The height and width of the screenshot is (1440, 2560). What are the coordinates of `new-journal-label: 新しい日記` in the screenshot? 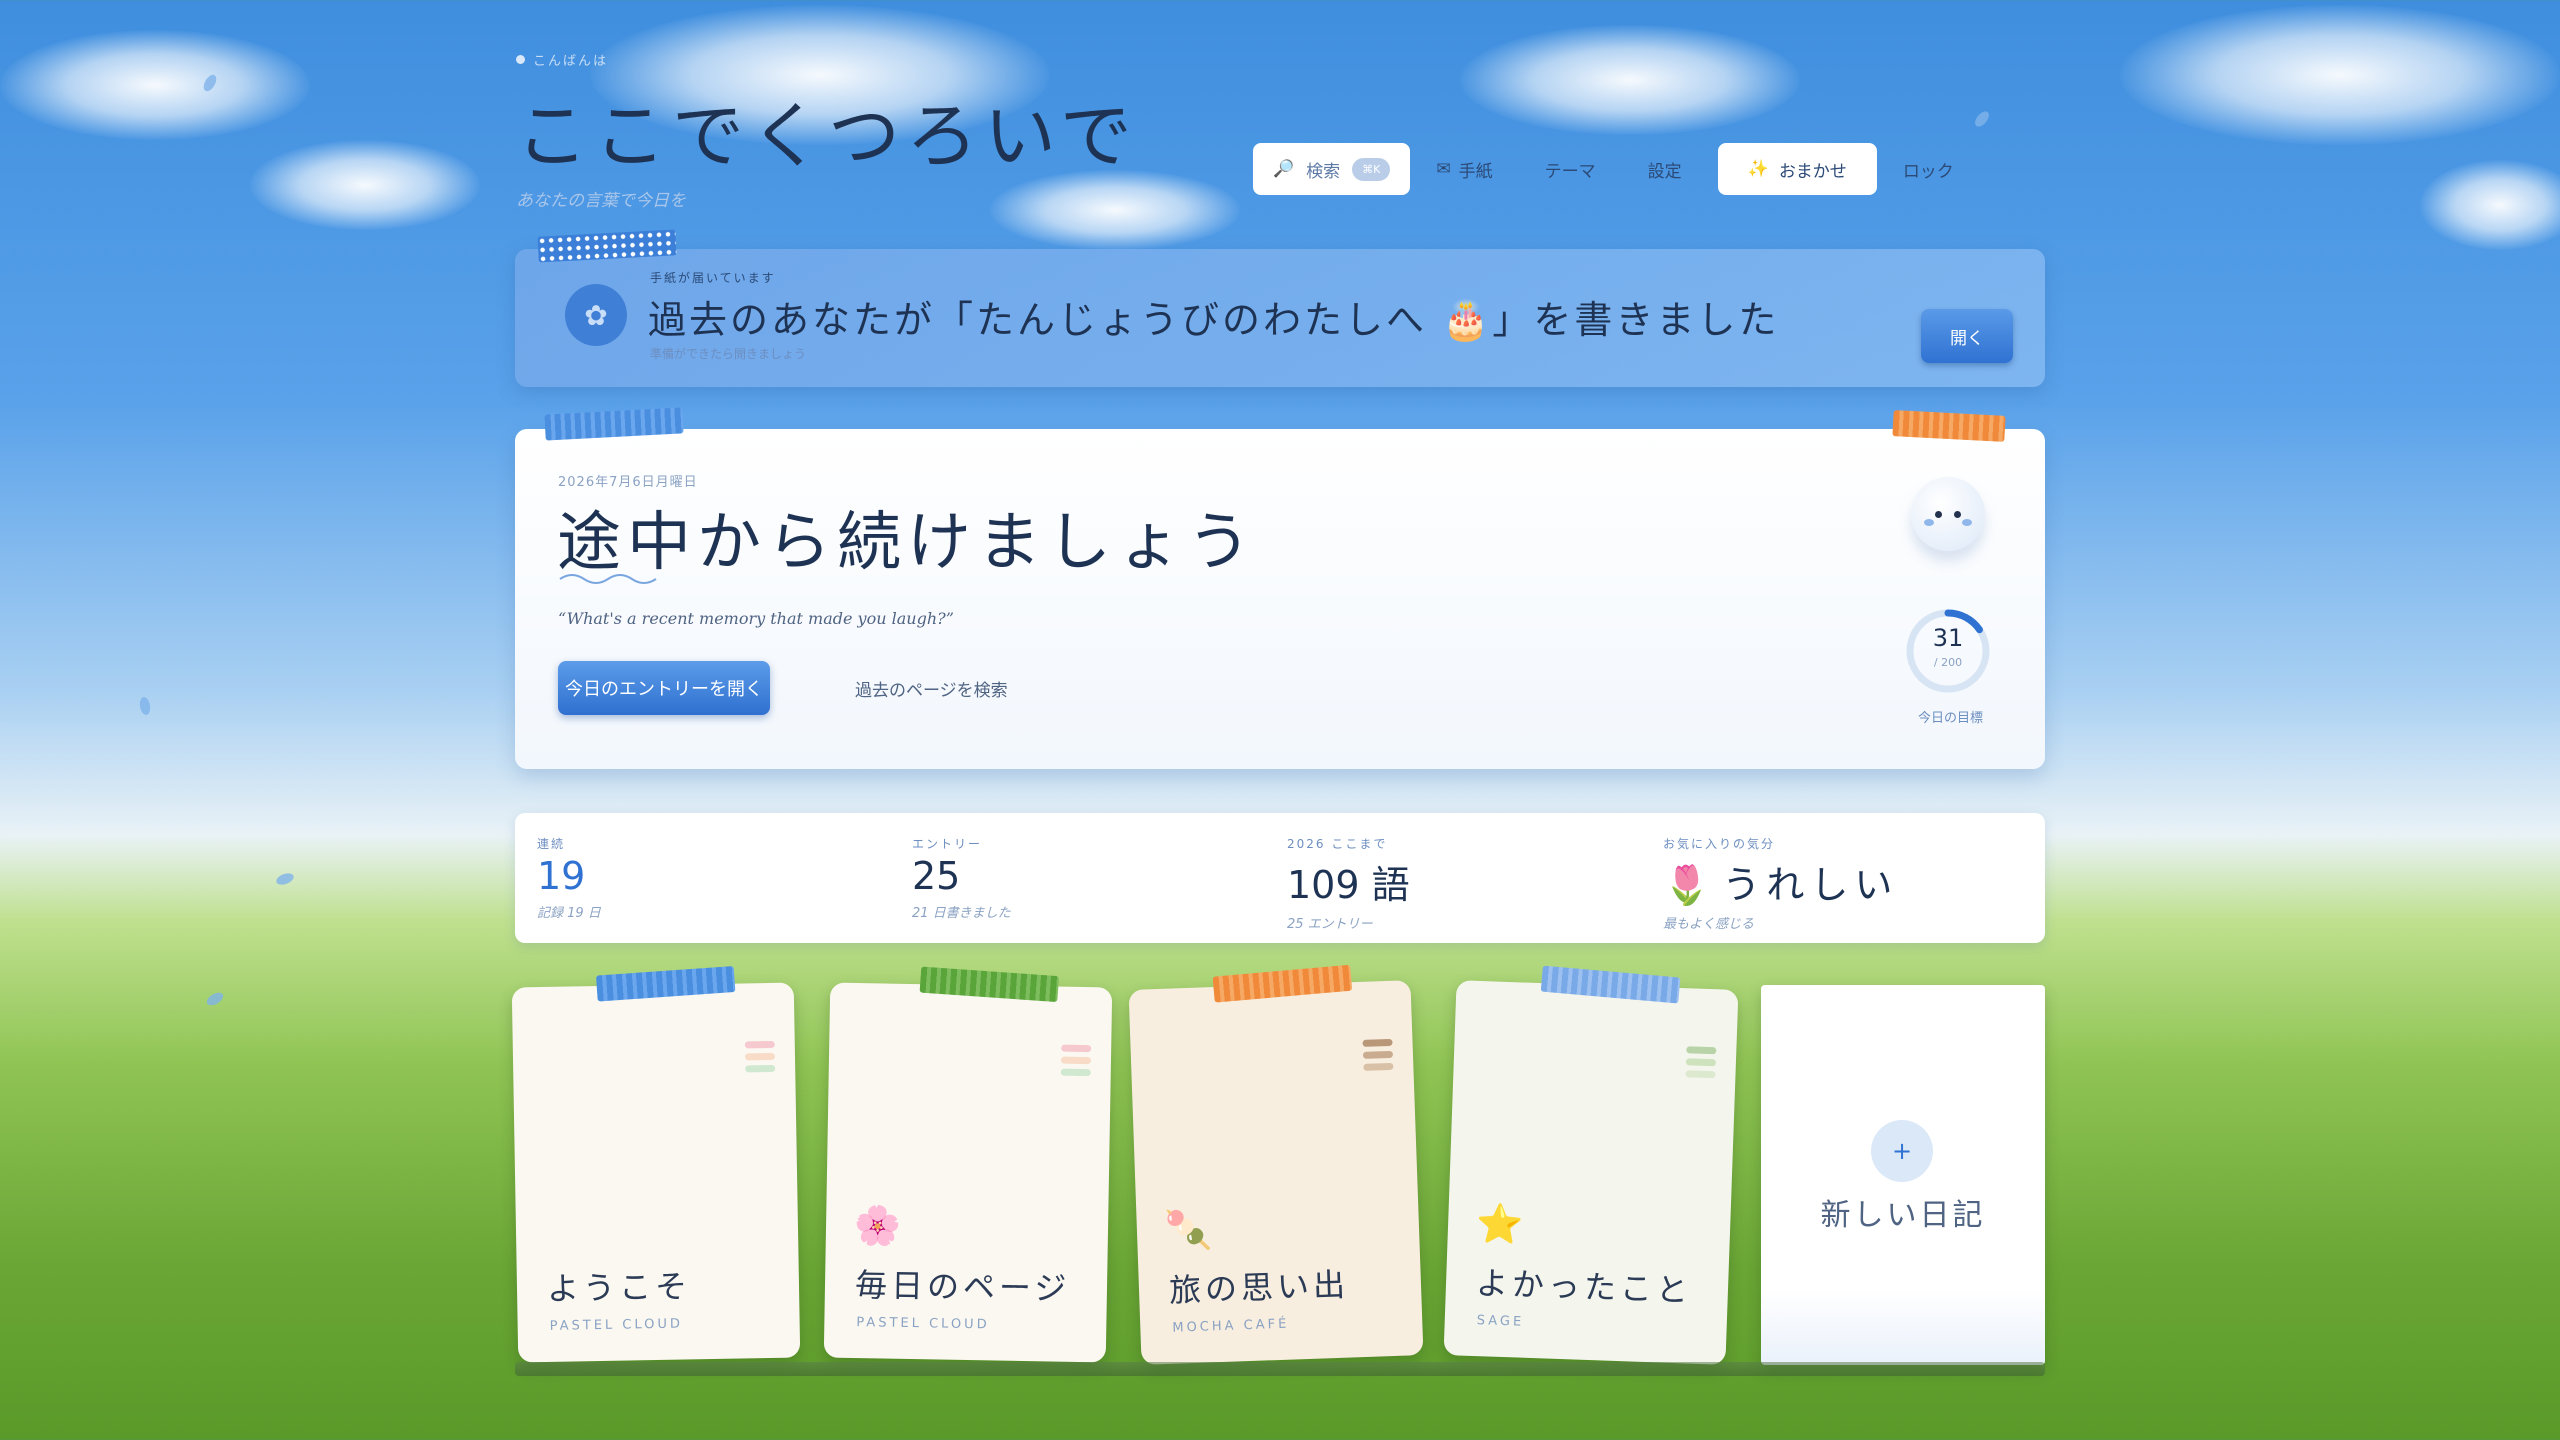 It's located at (1903, 1215).